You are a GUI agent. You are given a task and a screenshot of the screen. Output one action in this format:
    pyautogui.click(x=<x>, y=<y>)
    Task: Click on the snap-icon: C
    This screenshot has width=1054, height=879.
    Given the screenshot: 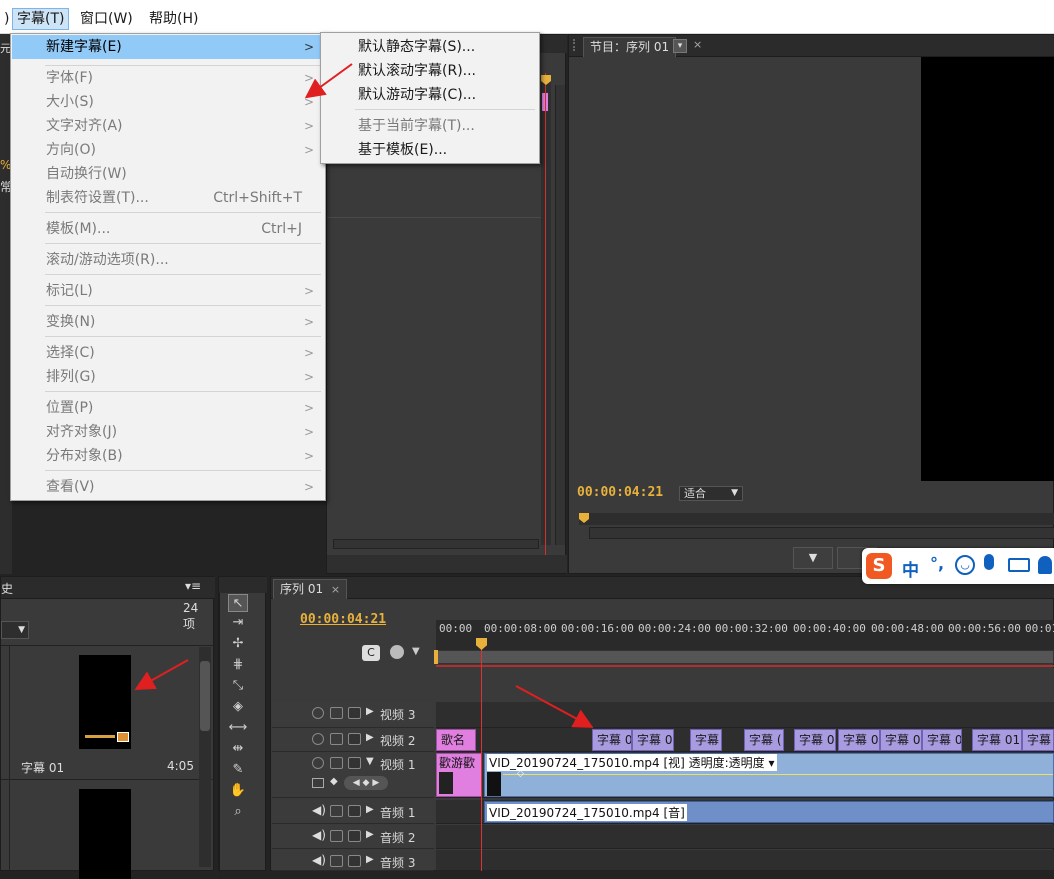 What is the action you would take?
    pyautogui.click(x=371, y=653)
    